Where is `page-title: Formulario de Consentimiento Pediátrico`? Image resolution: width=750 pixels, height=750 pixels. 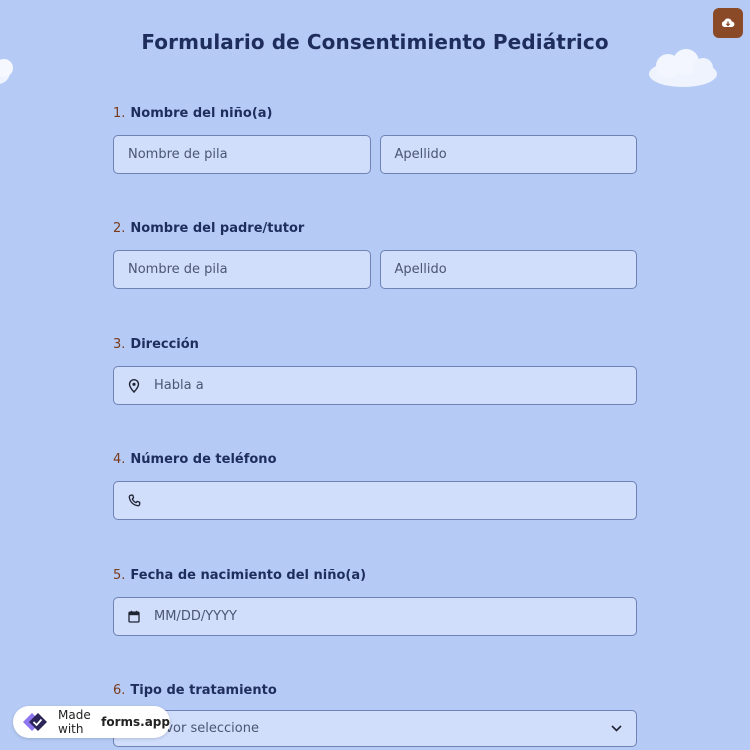
page-title: Formulario de Consentimiento Pediátrico is located at coordinates (375, 42).